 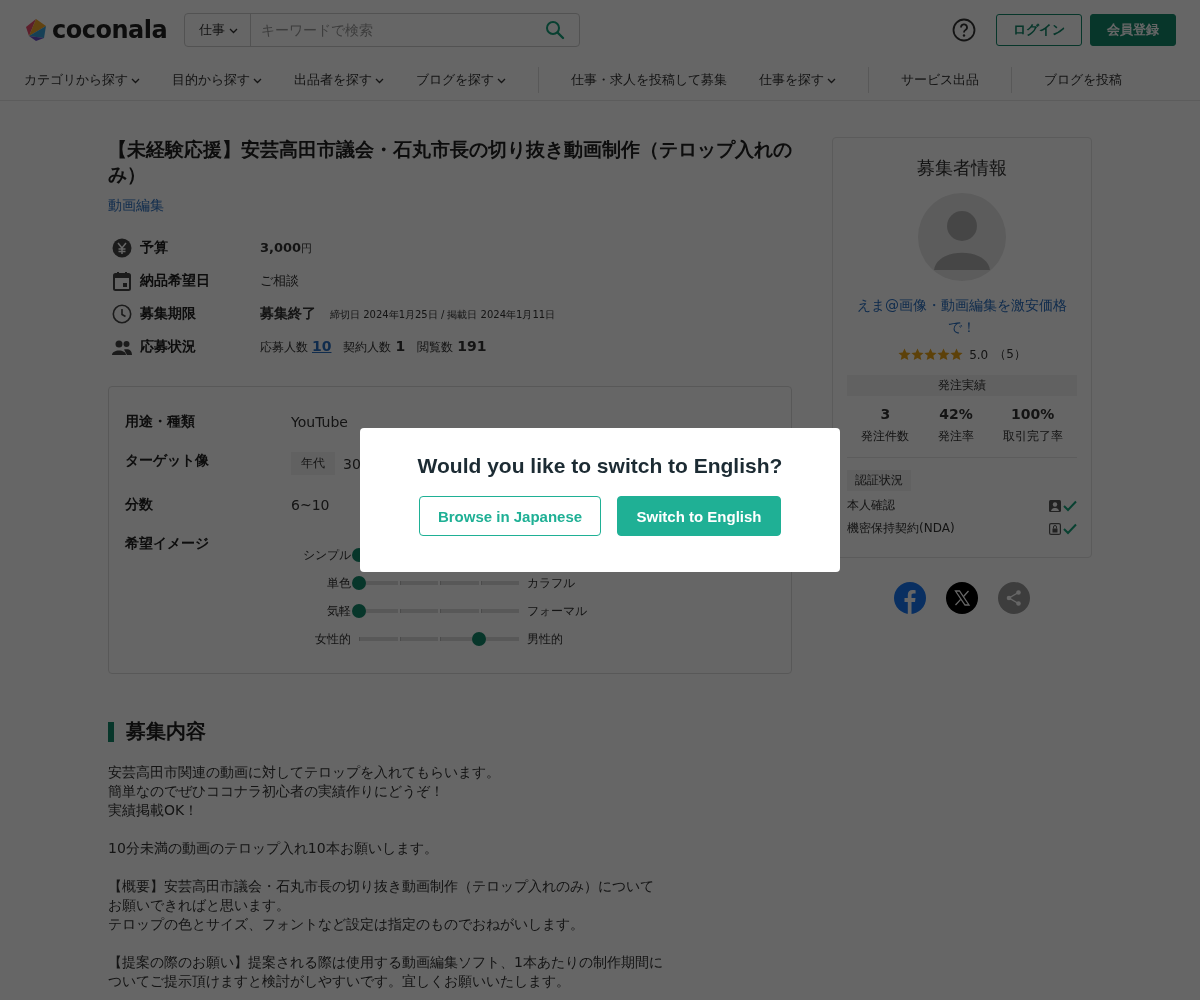 What do you see at coordinates (940, 80) in the screenshot?
I see `nav-link: サービス出品` at bounding box center [940, 80].